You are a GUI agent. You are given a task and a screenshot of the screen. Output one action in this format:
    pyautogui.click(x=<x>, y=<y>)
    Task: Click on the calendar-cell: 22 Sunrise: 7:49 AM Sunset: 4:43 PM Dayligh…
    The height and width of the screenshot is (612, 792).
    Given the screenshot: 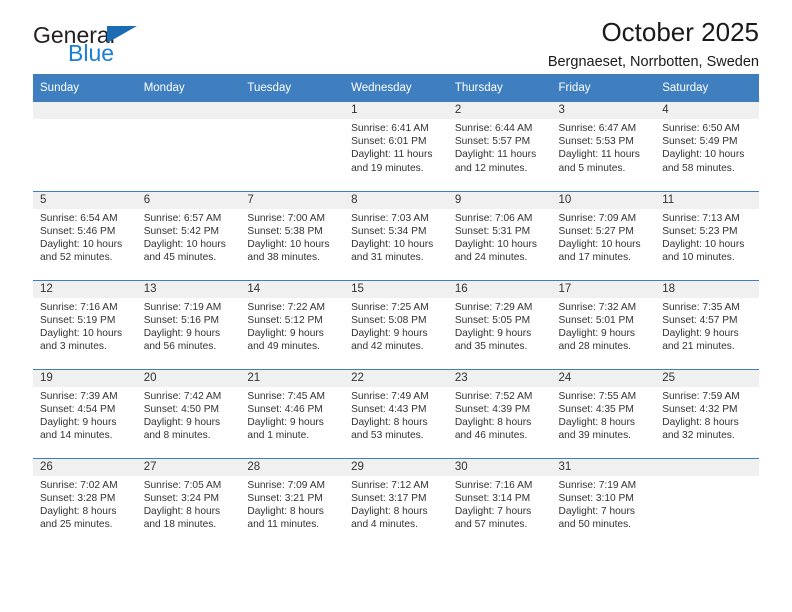 What is the action you would take?
    pyautogui.click(x=396, y=413)
    